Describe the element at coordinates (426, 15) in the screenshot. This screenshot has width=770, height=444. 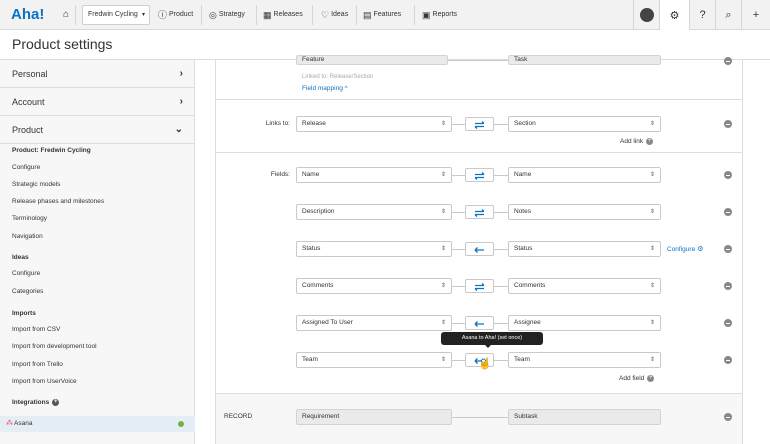
I see `report-icon: ▣` at that location.